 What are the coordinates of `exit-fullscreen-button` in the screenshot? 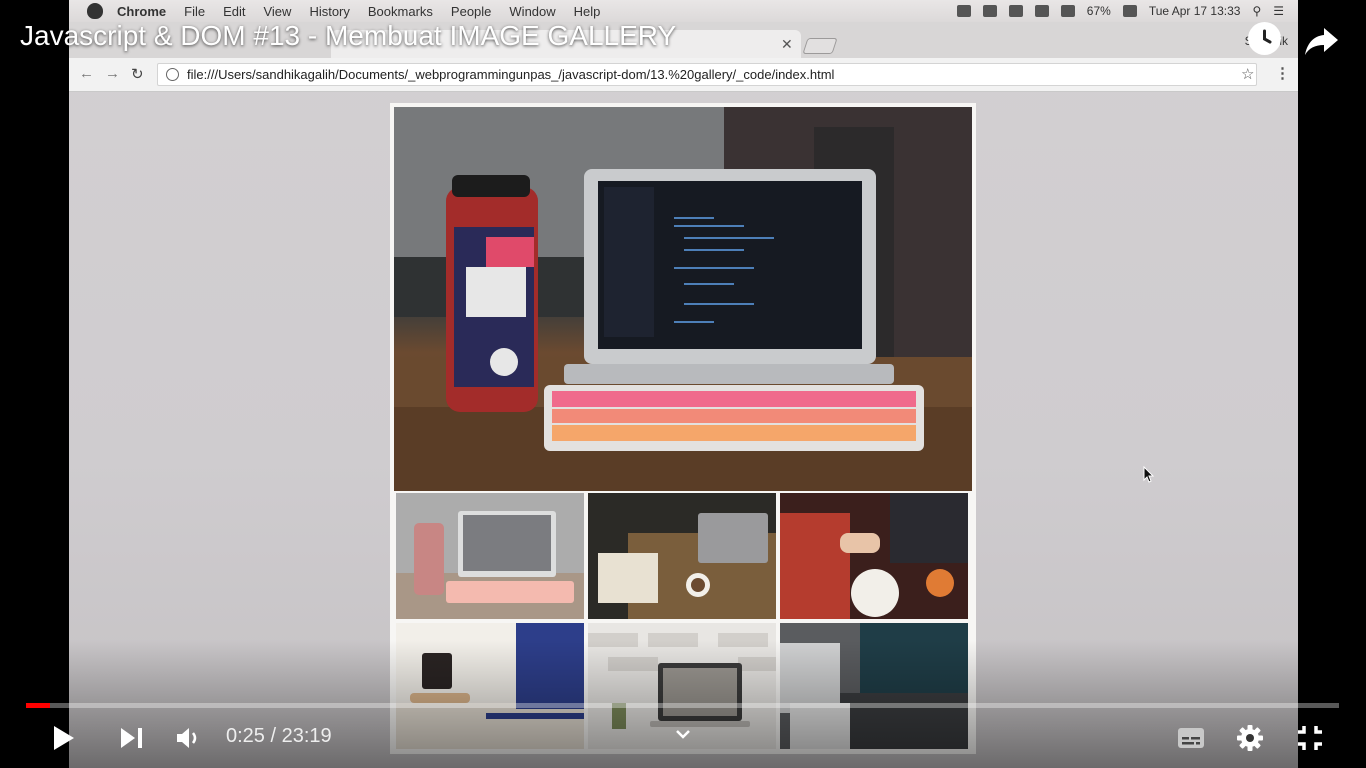 It's located at (1310, 740).